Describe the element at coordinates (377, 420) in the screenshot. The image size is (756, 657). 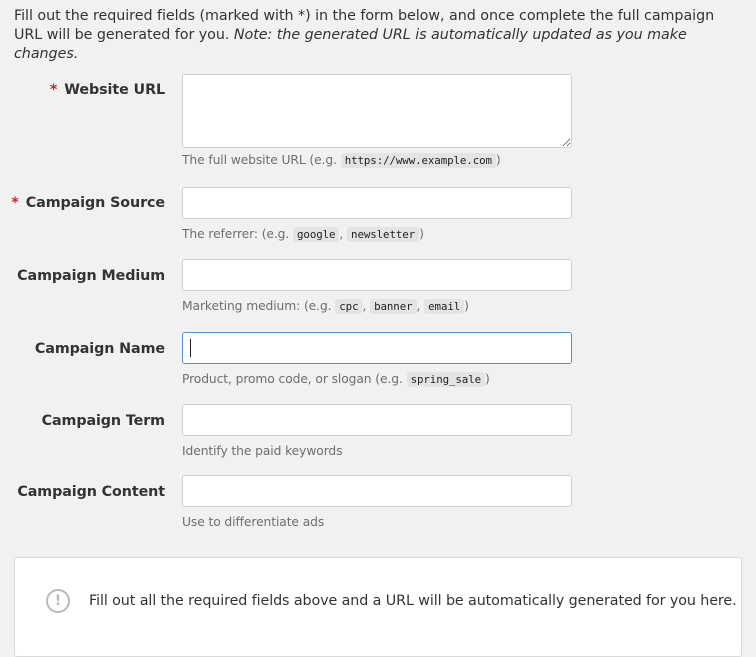
I see `campaign-term-field` at that location.